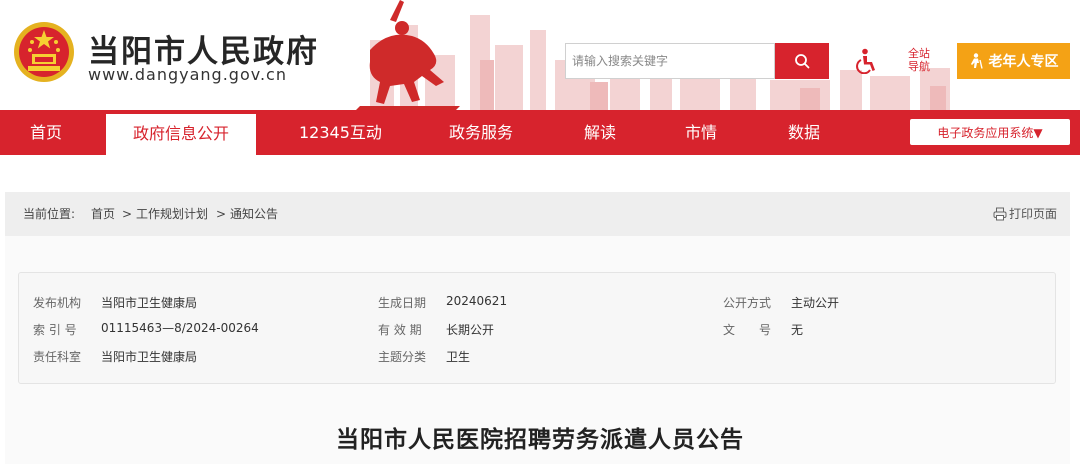 This screenshot has width=1080, height=464. Describe the element at coordinates (797, 330) in the screenshot. I see `doc-number-value: 无` at that location.